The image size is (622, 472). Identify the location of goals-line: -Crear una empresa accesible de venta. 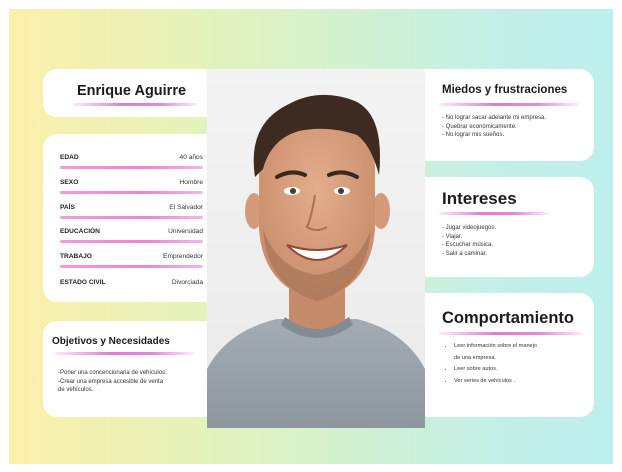
(111, 381).